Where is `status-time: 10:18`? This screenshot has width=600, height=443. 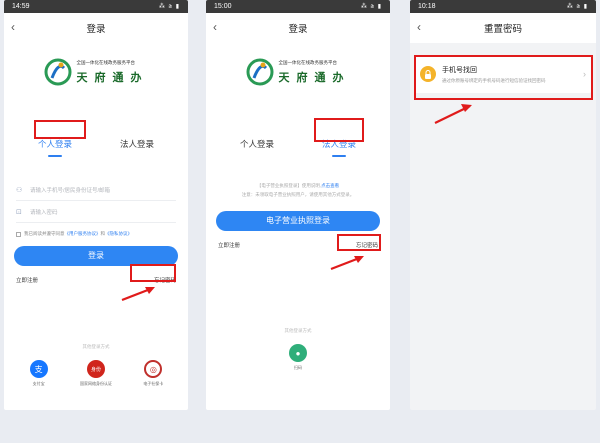 status-time: 10:18 is located at coordinates (427, 6).